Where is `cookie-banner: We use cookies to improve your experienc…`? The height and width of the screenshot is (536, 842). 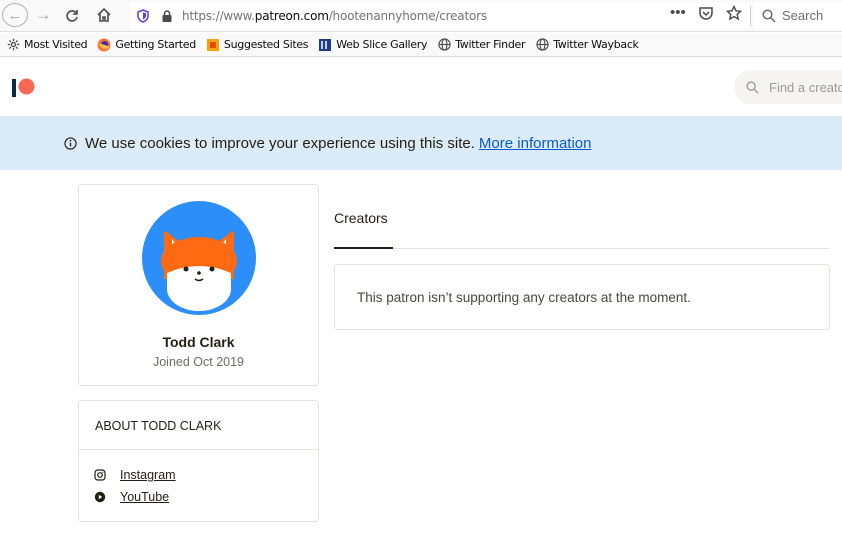
cookie-banner: We use cookies to improve your experienc… is located at coordinates (421, 143).